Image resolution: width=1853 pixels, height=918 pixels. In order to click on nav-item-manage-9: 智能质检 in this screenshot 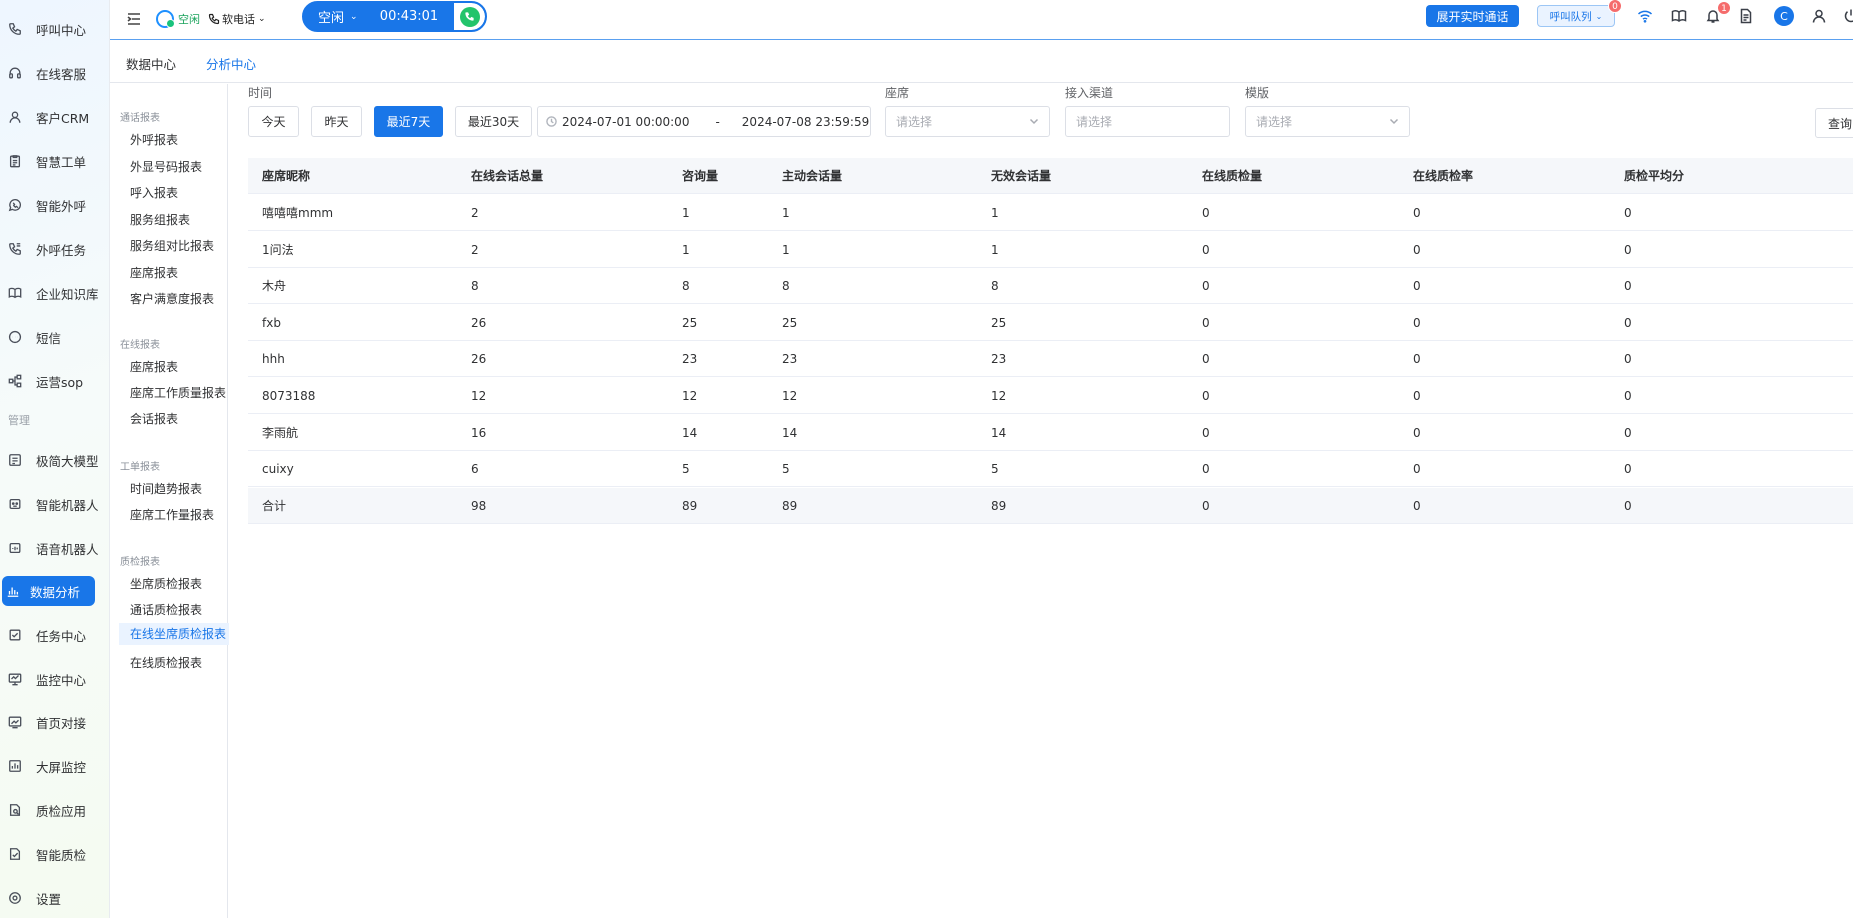, I will do `click(55, 854)`.